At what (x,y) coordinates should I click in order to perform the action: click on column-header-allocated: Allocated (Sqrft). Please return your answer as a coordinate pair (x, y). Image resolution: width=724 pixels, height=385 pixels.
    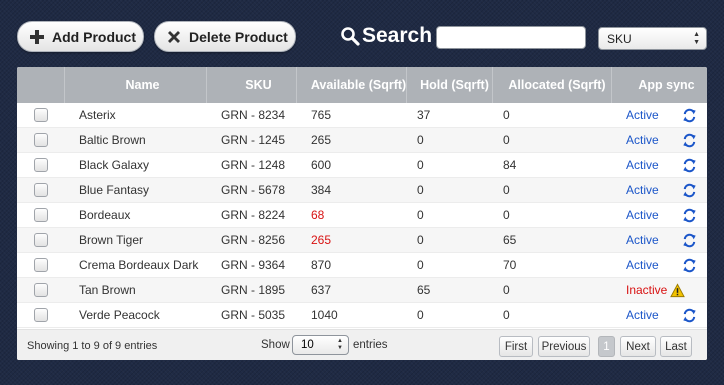
    Looking at the image, I should click on (552, 85).